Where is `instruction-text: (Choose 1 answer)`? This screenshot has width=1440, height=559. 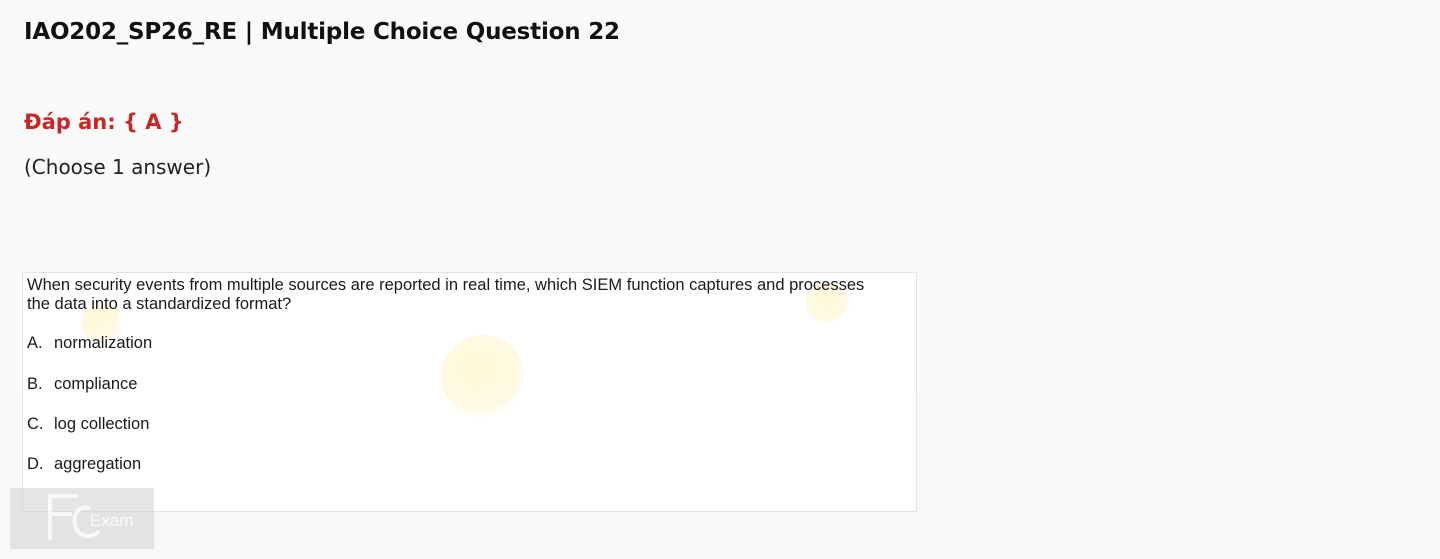
instruction-text: (Choose 1 answer) is located at coordinates (118, 167).